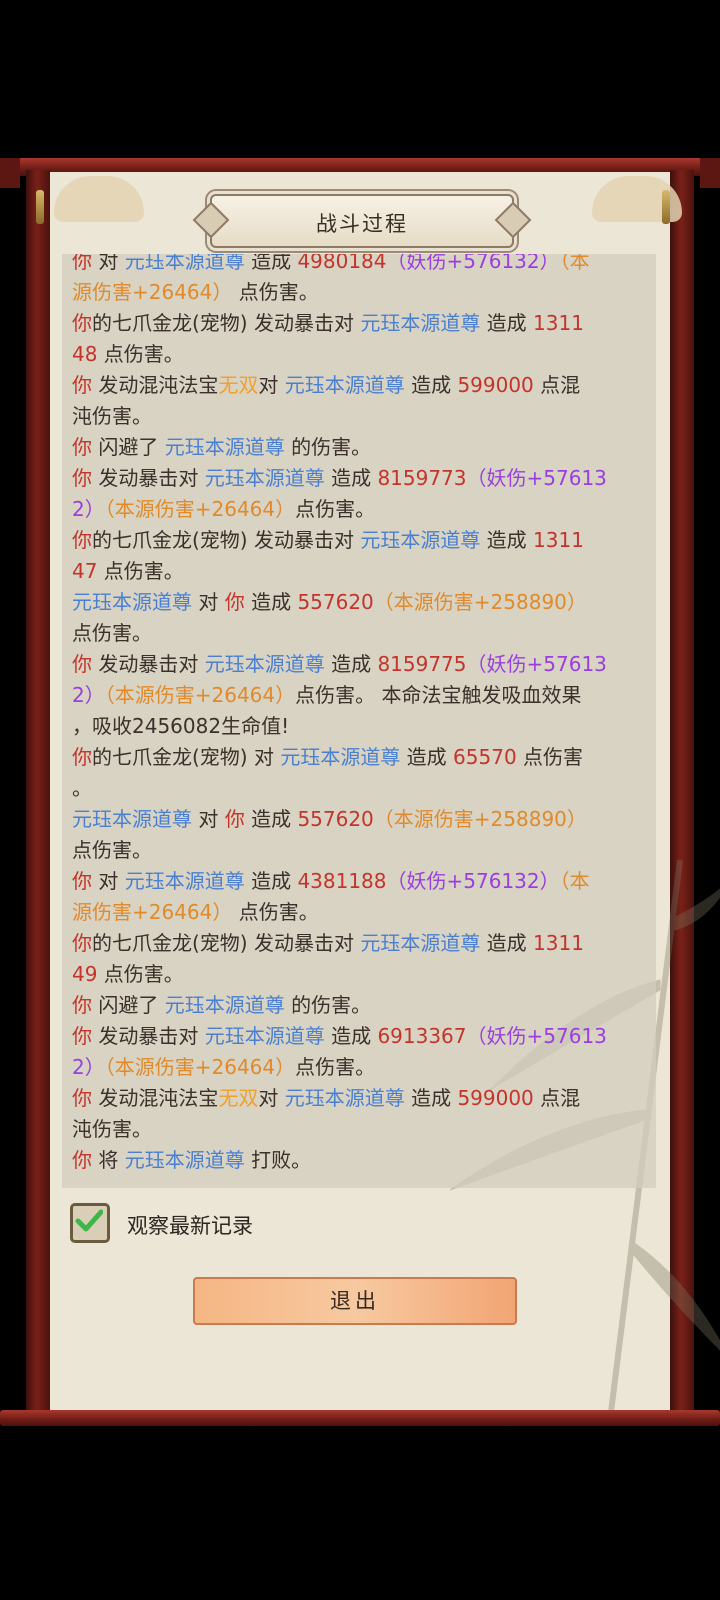 The image size is (720, 1600). Describe the element at coordinates (557, 1098) in the screenshot. I see `log-segment: 点混` at that location.